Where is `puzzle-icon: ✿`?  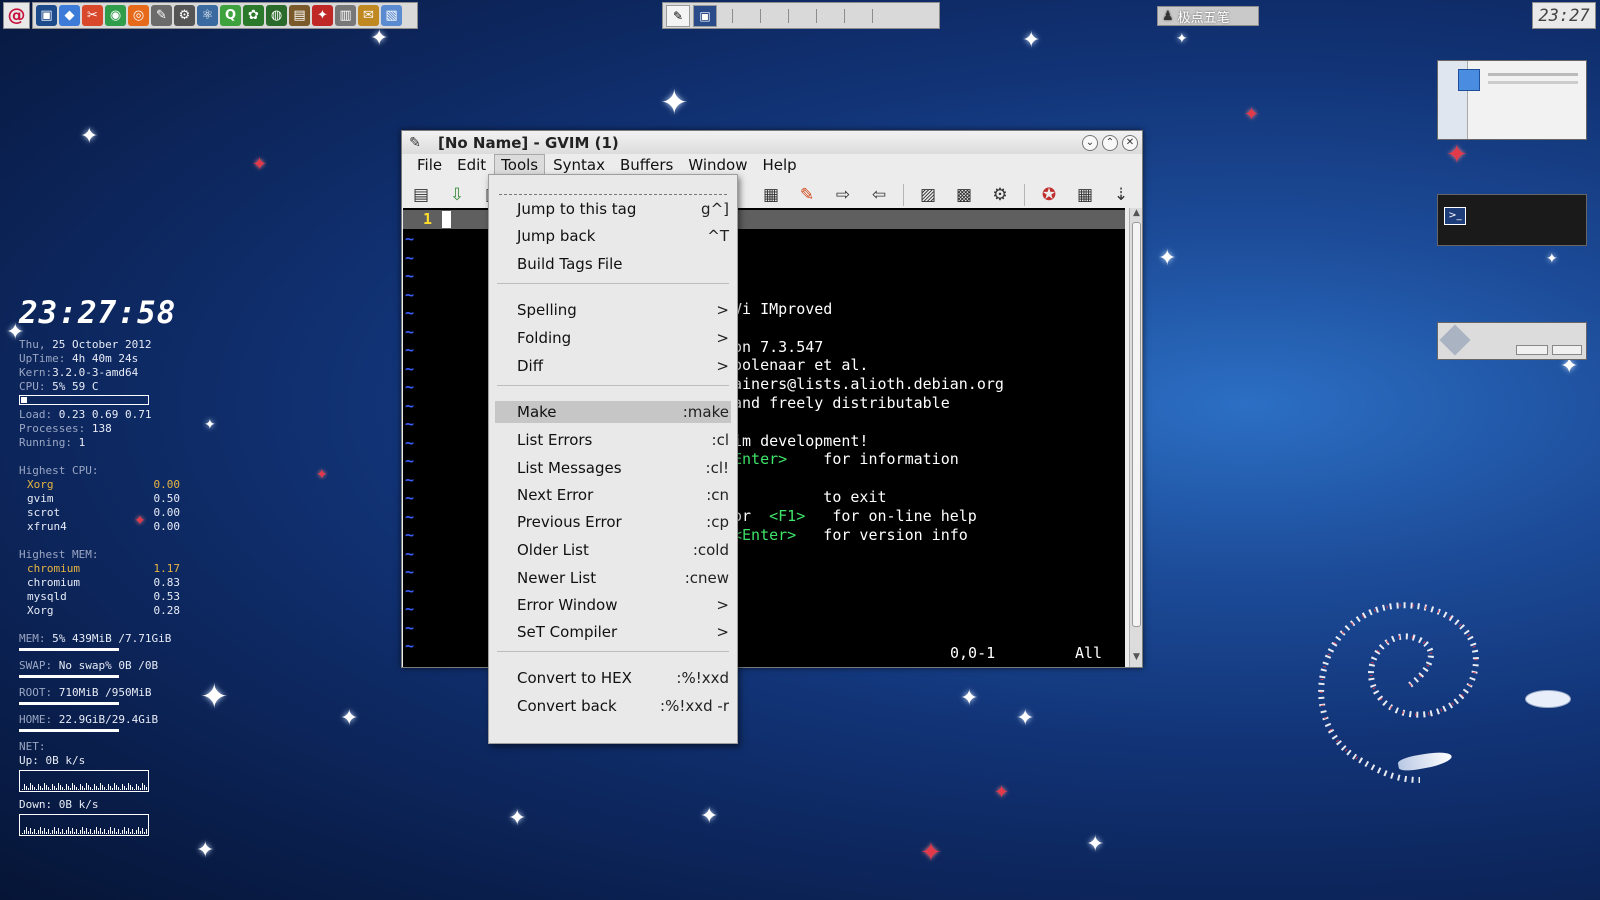
puzzle-icon: ✿ is located at coordinates (253, 15).